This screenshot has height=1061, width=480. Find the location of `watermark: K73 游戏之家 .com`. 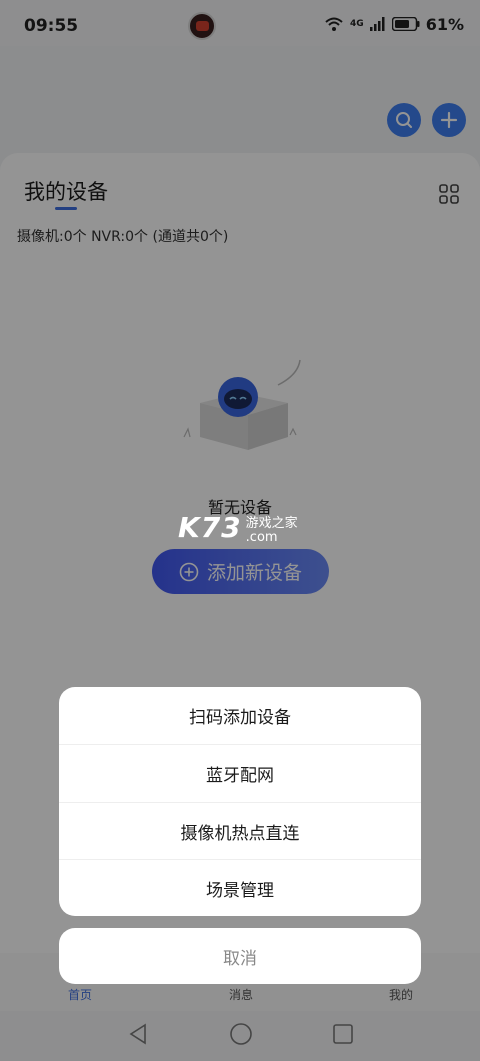

watermark: K73 游戏之家 .com is located at coordinates (238, 528).